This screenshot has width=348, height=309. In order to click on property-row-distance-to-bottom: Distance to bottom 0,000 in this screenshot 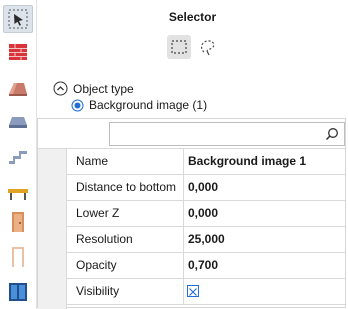, I will do `click(206, 188)`.